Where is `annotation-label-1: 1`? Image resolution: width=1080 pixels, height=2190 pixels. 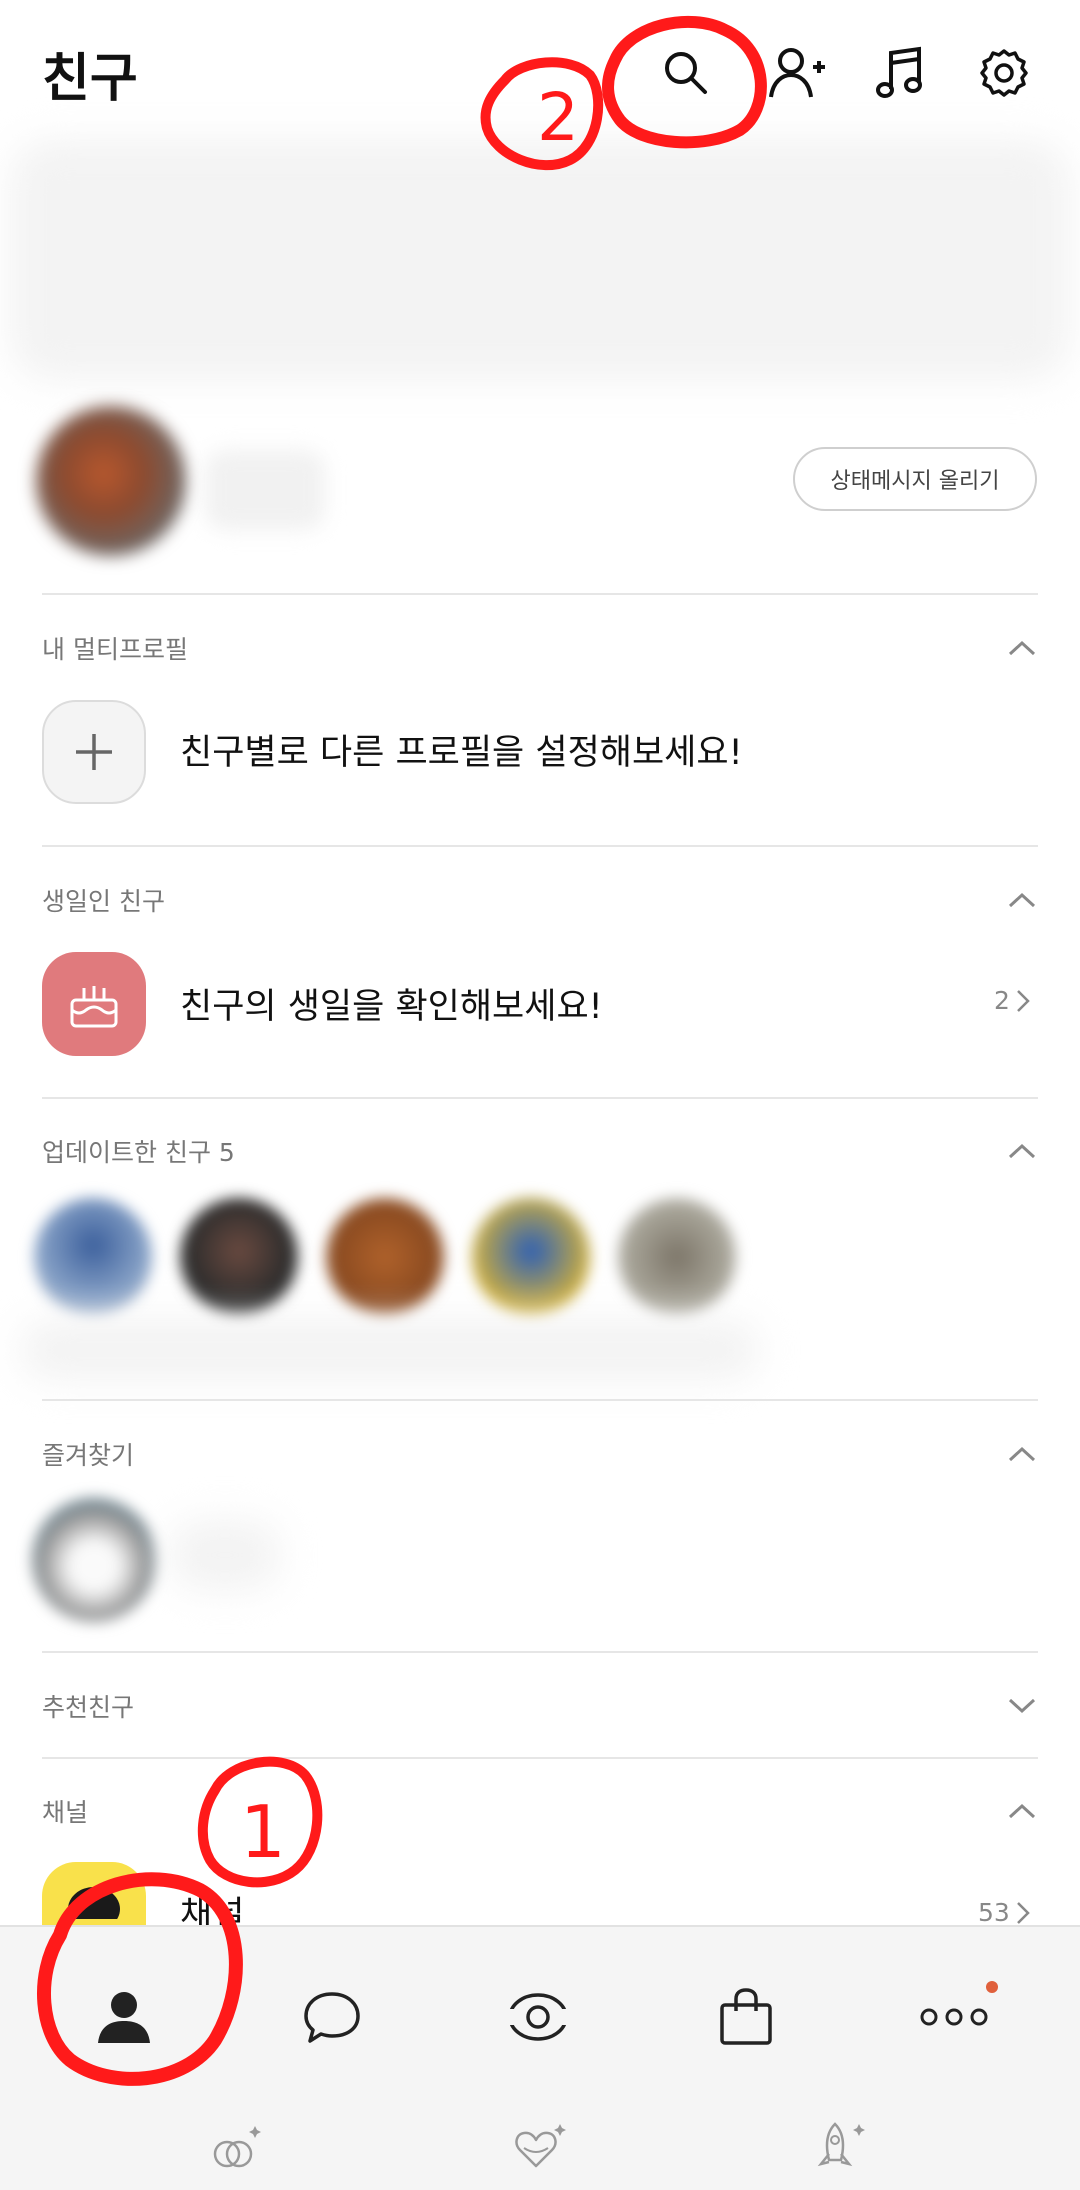
annotation-label-1: 1 is located at coordinates (263, 1832).